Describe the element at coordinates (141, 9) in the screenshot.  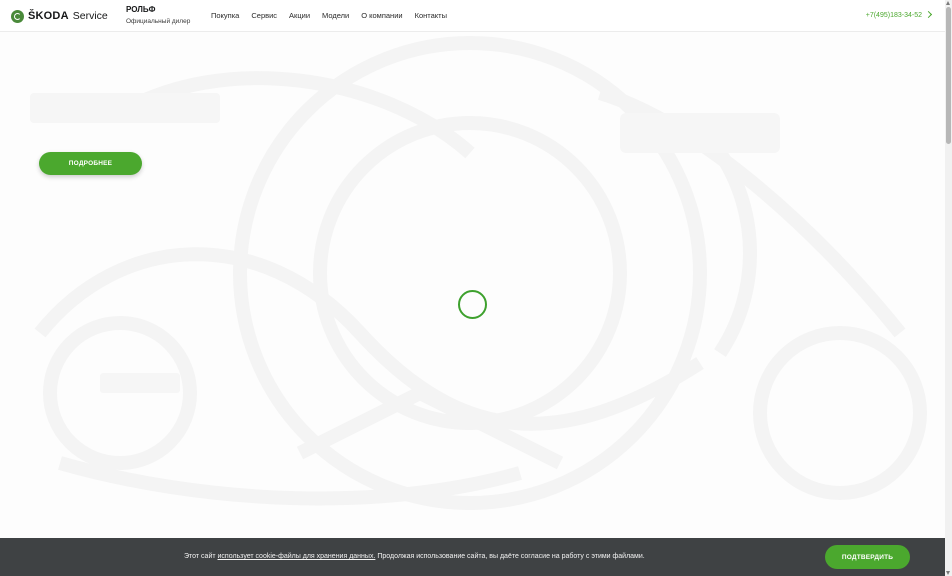
I see `dealer-name: РОЛЬФ` at that location.